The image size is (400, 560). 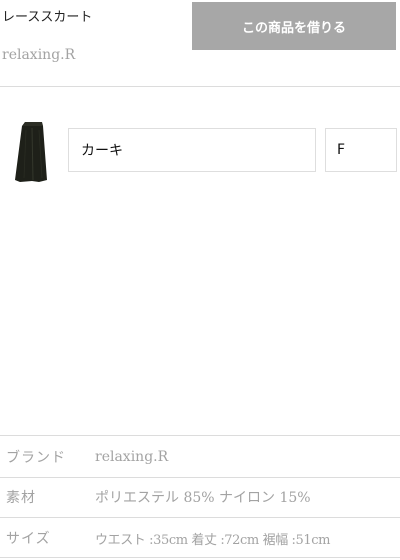 I want to click on rent-button: この商品を借りる, so click(x=294, y=26).